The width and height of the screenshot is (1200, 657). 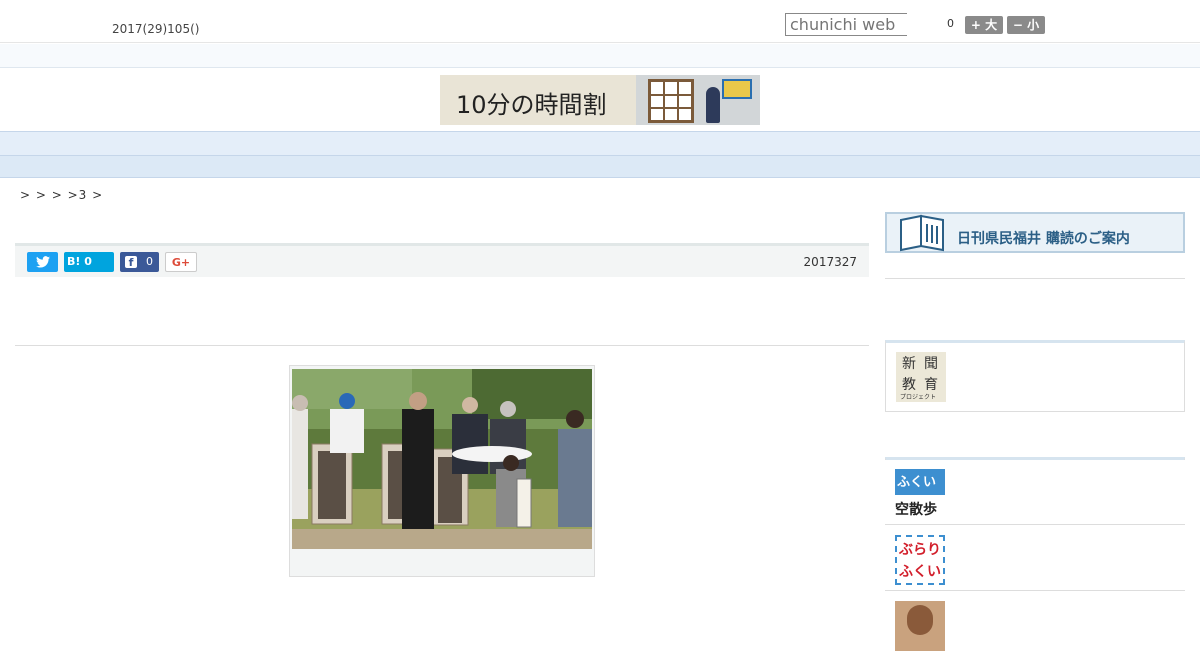 I want to click on burari-fukui-badge: ぶらり ふくい, so click(x=920, y=560).